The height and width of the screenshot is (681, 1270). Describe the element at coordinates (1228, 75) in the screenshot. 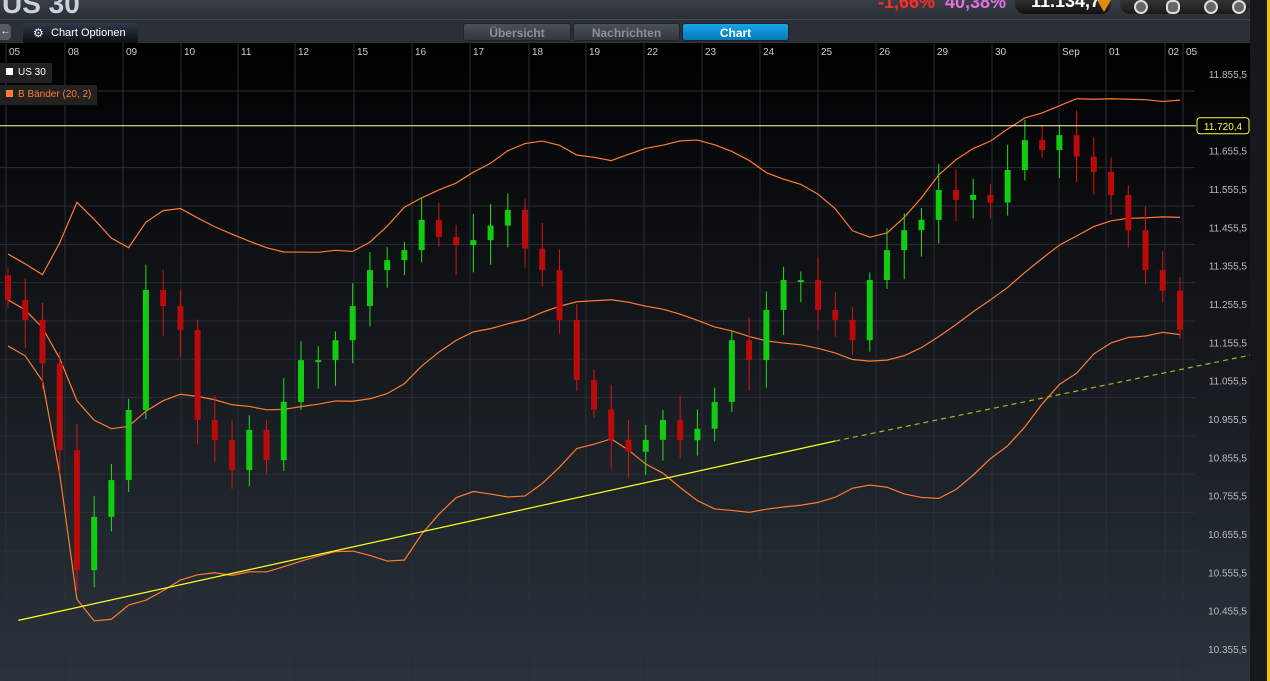

I see `y-tick-label: 11.855,5` at that location.